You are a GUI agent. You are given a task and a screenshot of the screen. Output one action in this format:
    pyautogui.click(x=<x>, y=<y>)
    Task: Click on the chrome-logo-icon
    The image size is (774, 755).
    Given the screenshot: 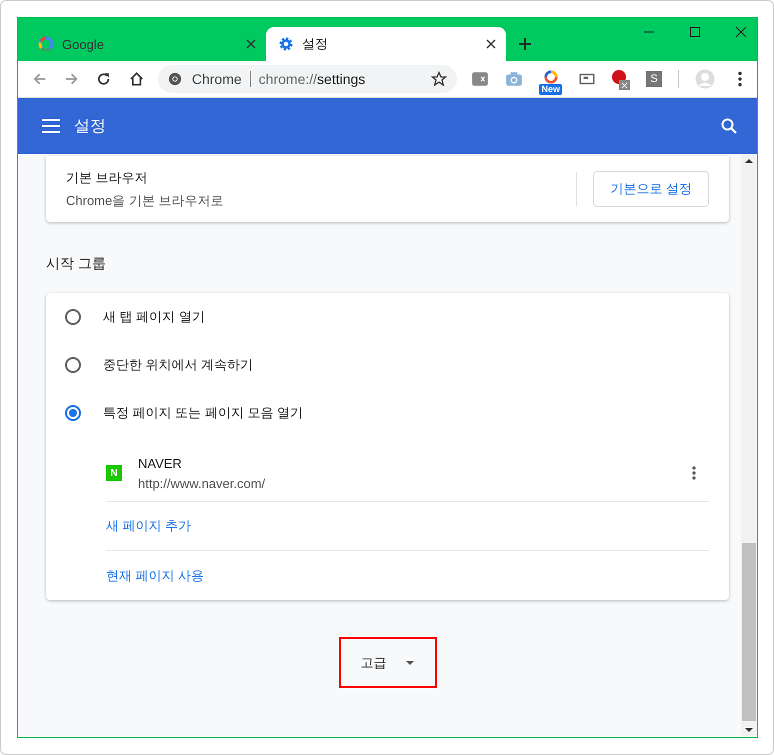 What is the action you would take?
    pyautogui.click(x=175, y=79)
    